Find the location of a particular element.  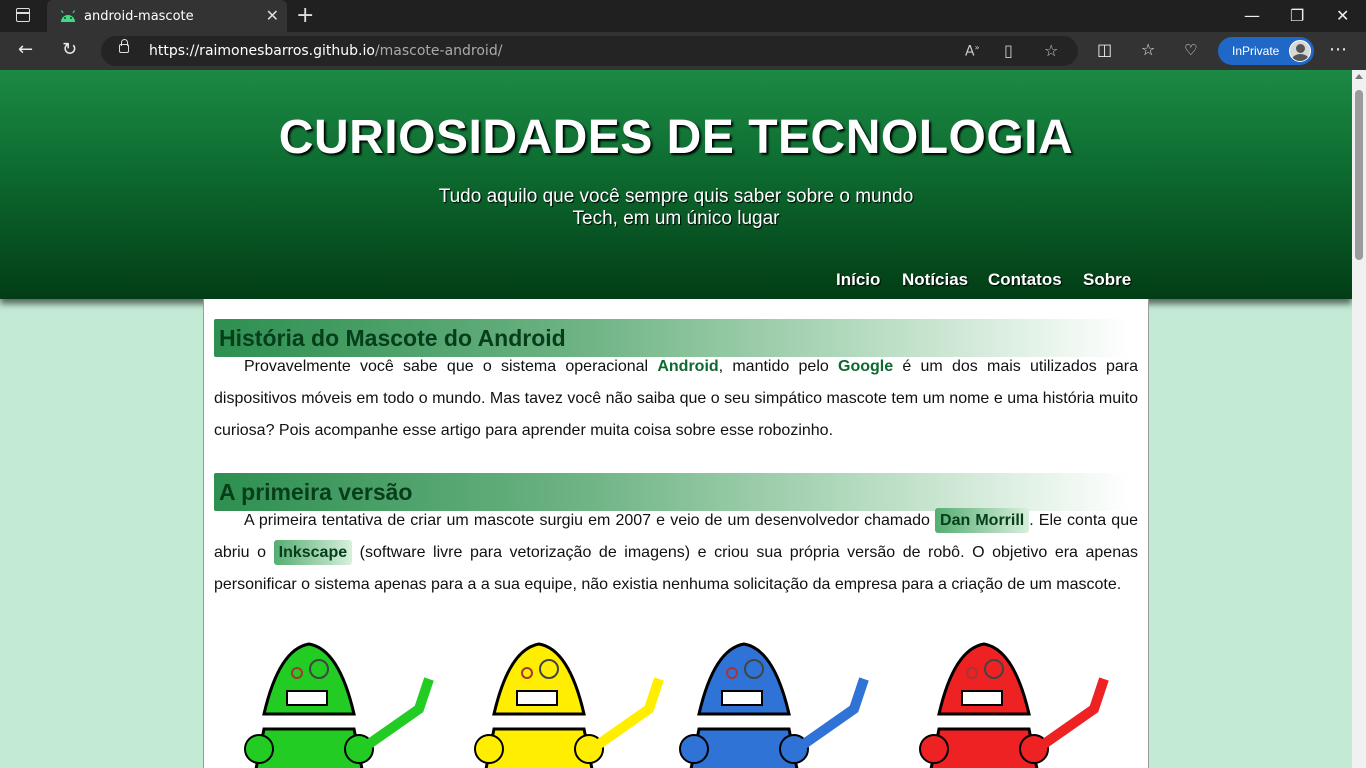

site-title: CURIOSIDADES DE TECNOLOGIA is located at coordinates (676, 137).